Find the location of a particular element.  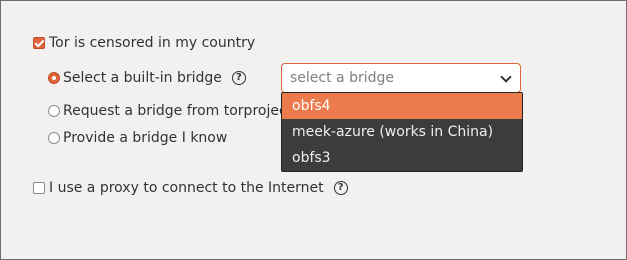

censored-label: Tor is censored in my country is located at coordinates (152, 43).